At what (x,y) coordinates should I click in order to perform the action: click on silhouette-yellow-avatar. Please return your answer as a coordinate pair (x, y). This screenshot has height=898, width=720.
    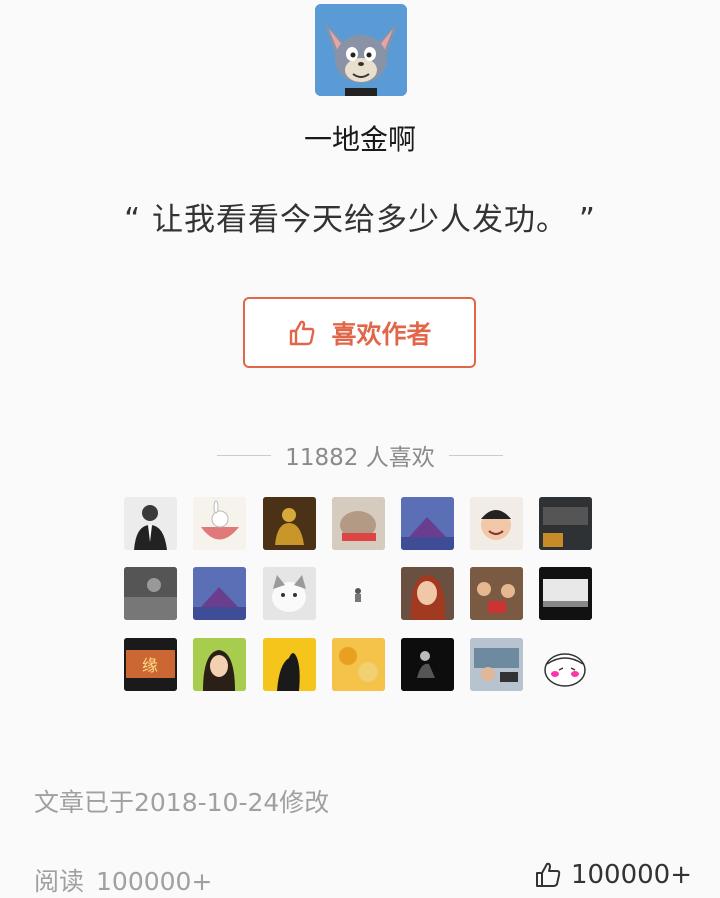
    Looking at the image, I should click on (289, 664).